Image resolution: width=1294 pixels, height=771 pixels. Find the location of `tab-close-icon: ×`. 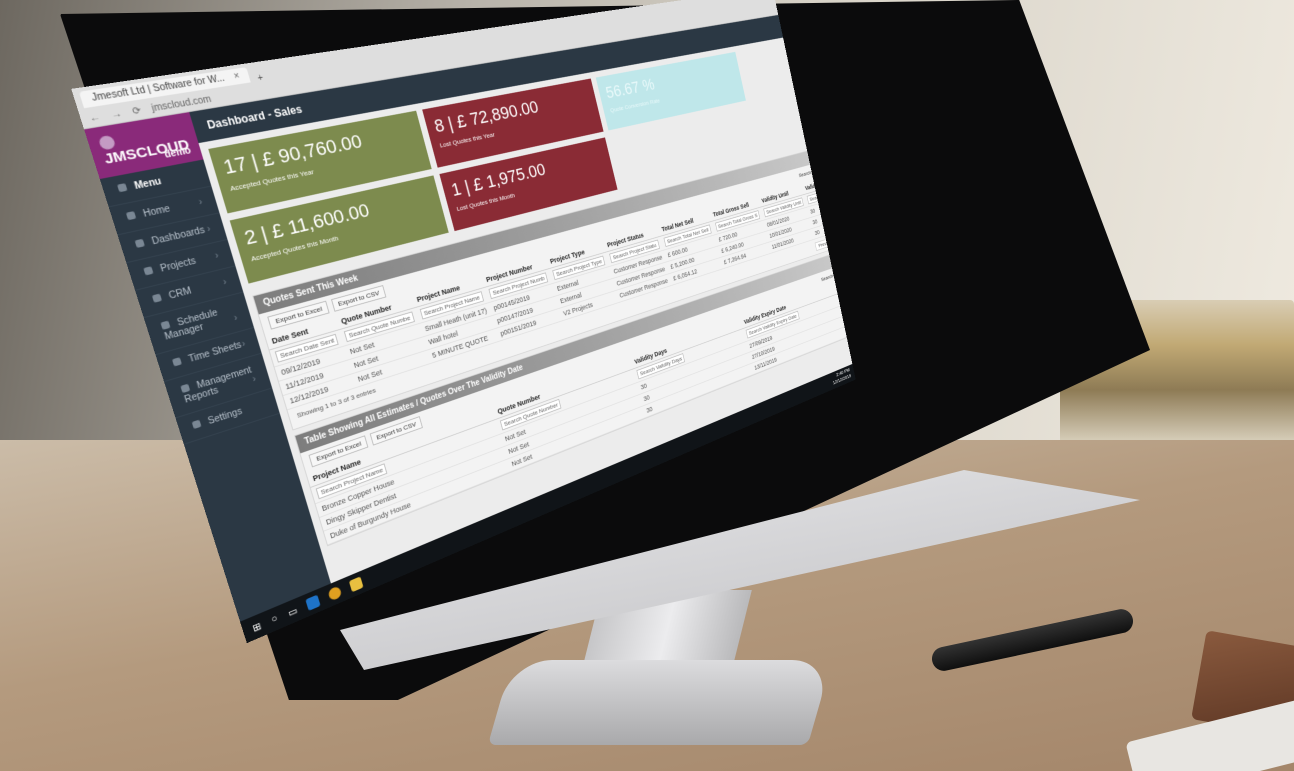

tab-close-icon: × is located at coordinates (237, 76).